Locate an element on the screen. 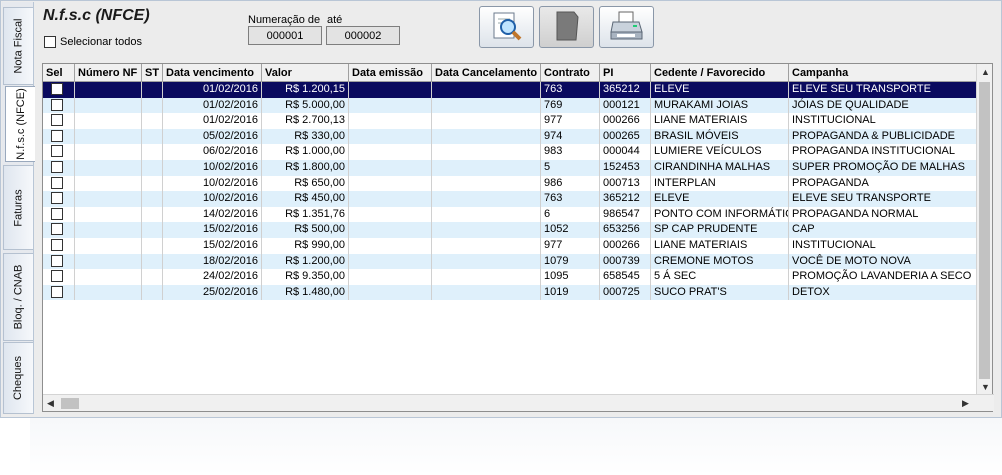  table-cell: 01/02/2016 is located at coordinates (212, 105).